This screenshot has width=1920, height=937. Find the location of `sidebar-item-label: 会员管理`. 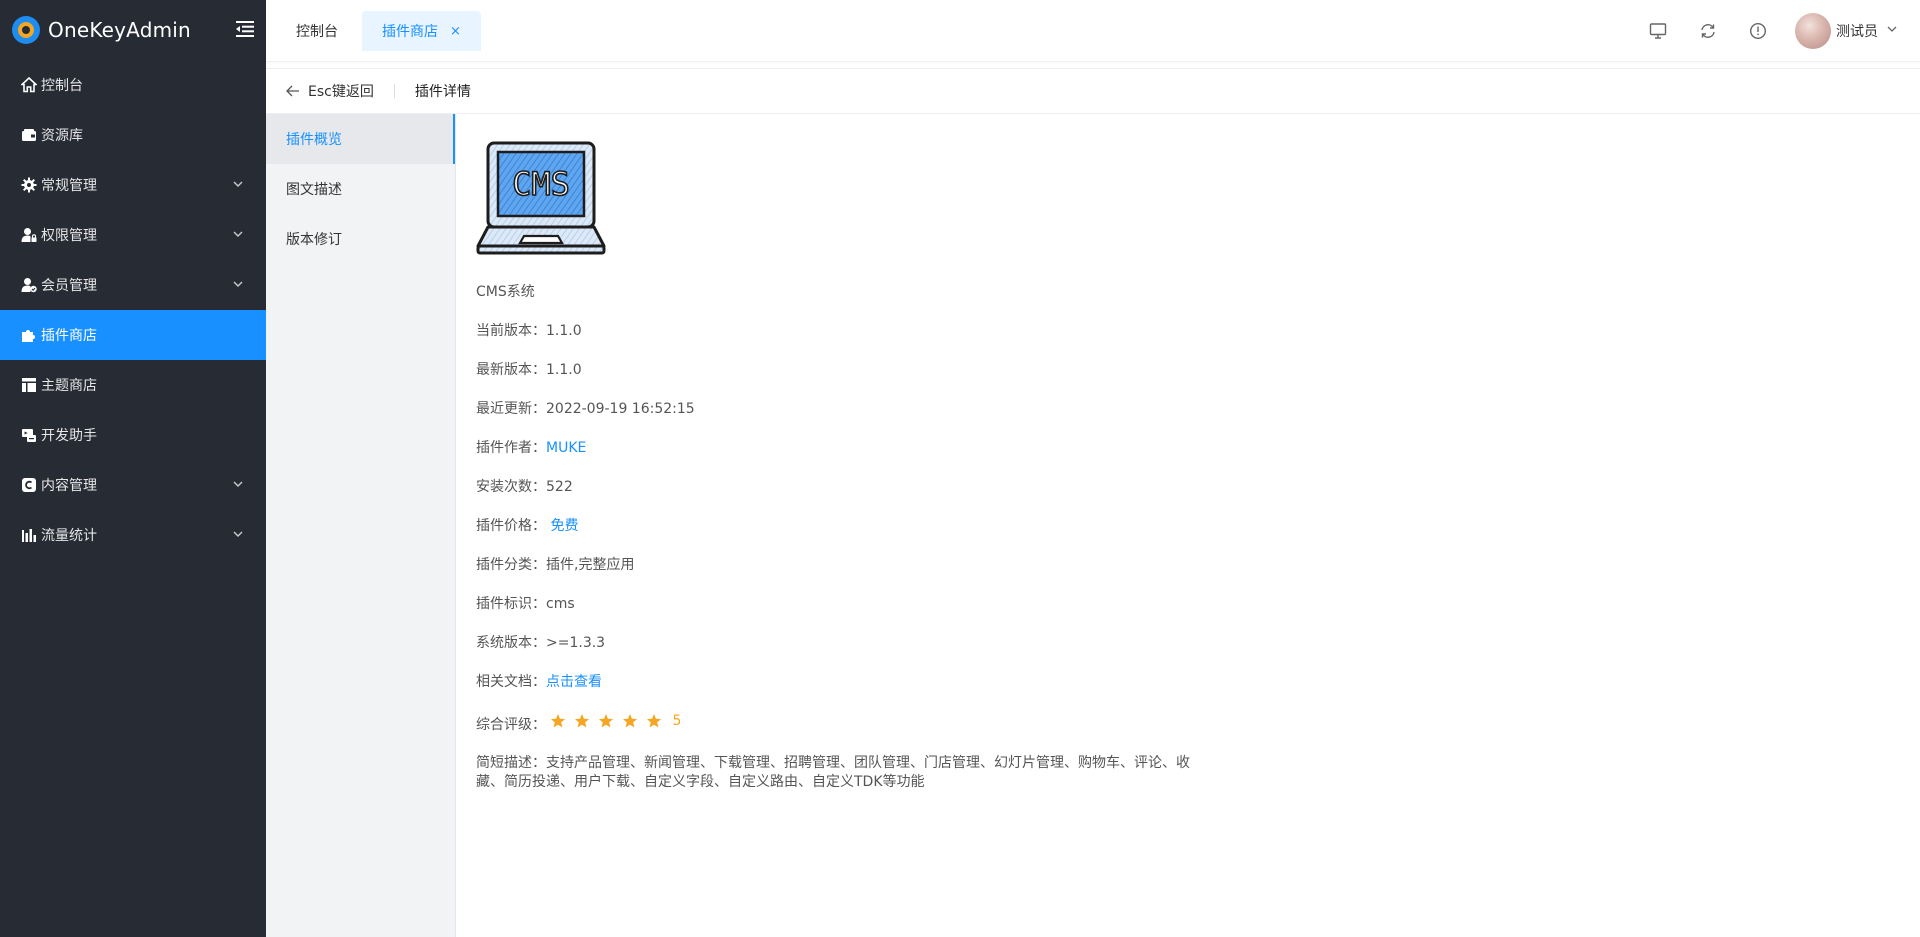

sidebar-item-label: 会员管理 is located at coordinates (69, 286).